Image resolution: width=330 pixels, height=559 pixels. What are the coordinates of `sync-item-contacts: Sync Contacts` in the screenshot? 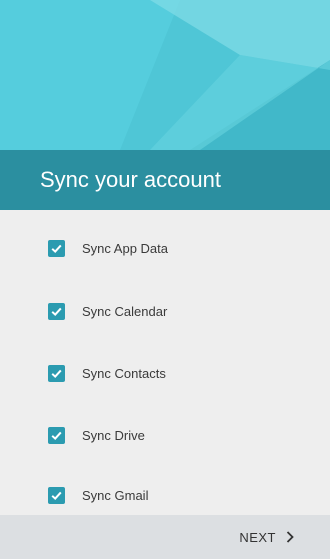 It's located at (165, 373).